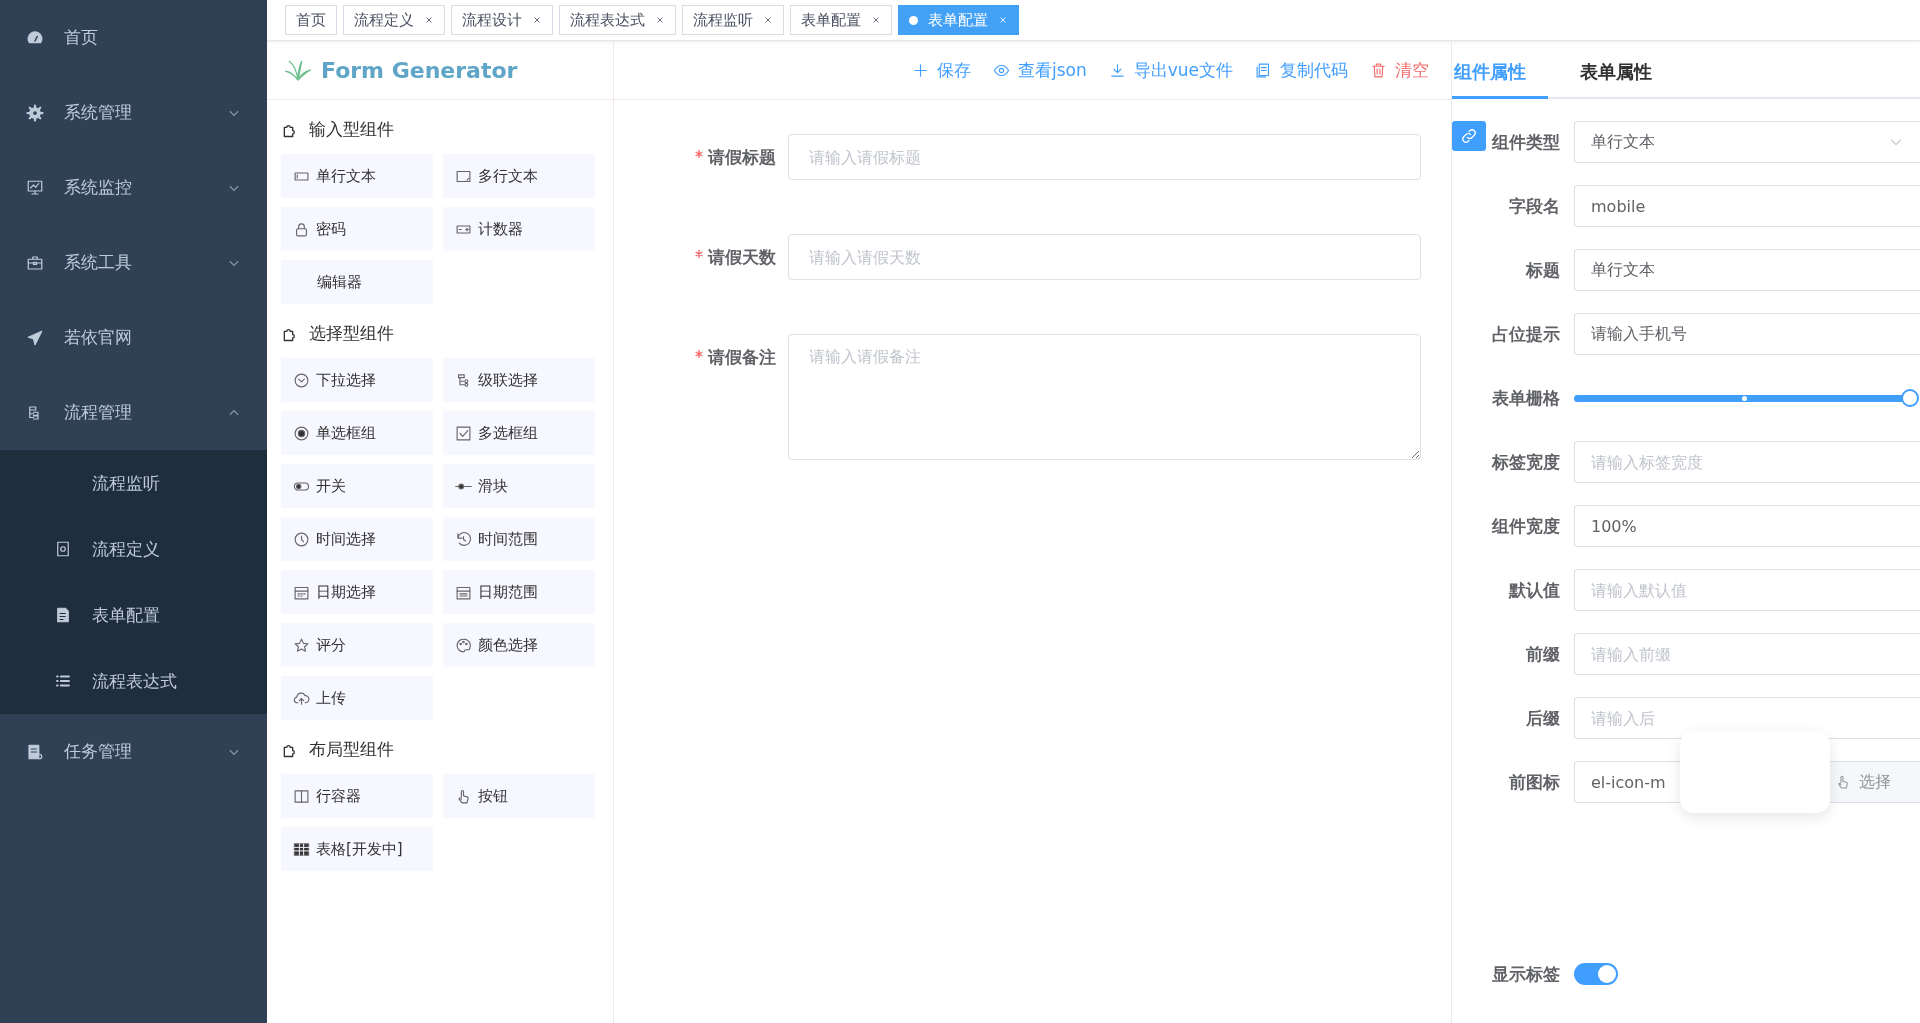 This screenshot has height=1023, width=1920. I want to click on page-tab: 流程监听, so click(733, 20).